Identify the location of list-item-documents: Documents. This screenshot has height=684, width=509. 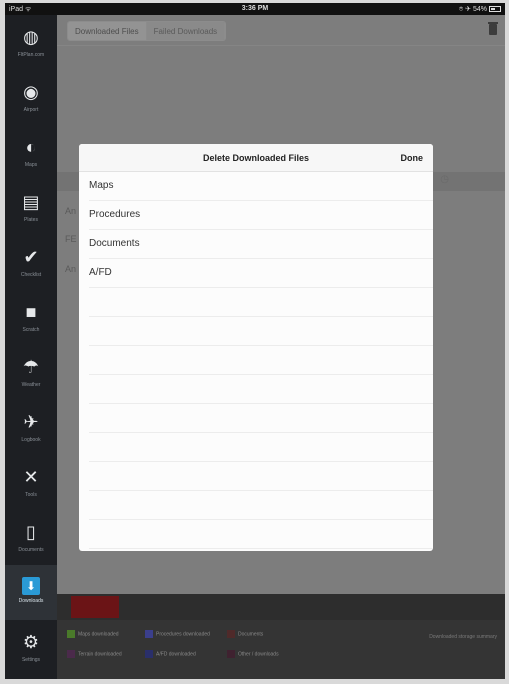
(261, 244).